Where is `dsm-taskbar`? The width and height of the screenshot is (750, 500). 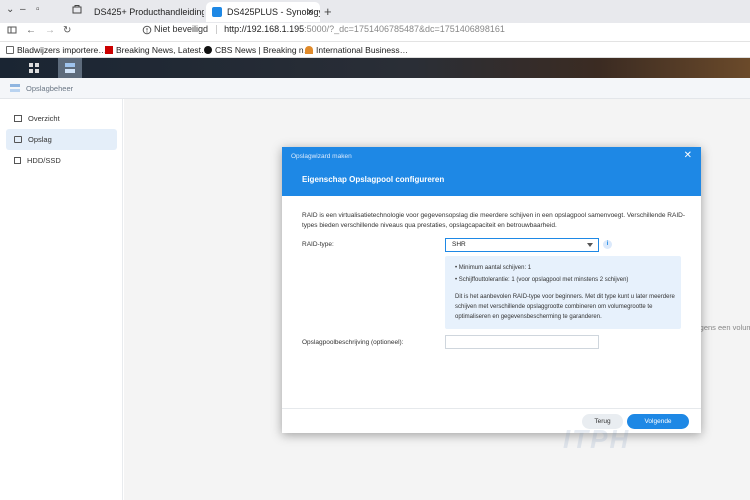
dsm-taskbar is located at coordinates (375, 68).